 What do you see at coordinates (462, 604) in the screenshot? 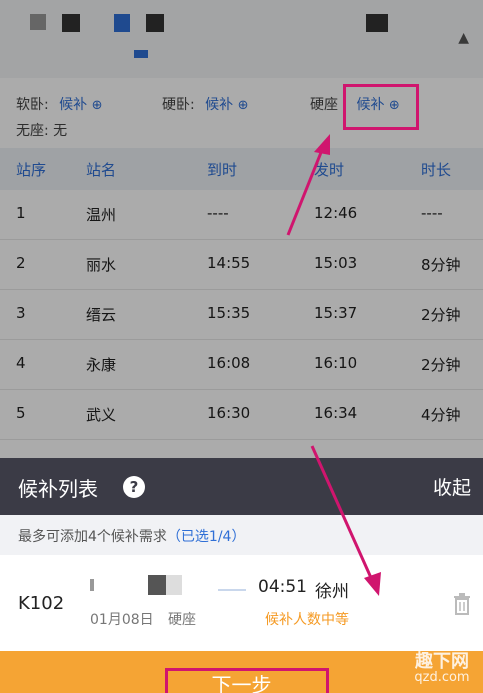
I see `trash-icon` at bounding box center [462, 604].